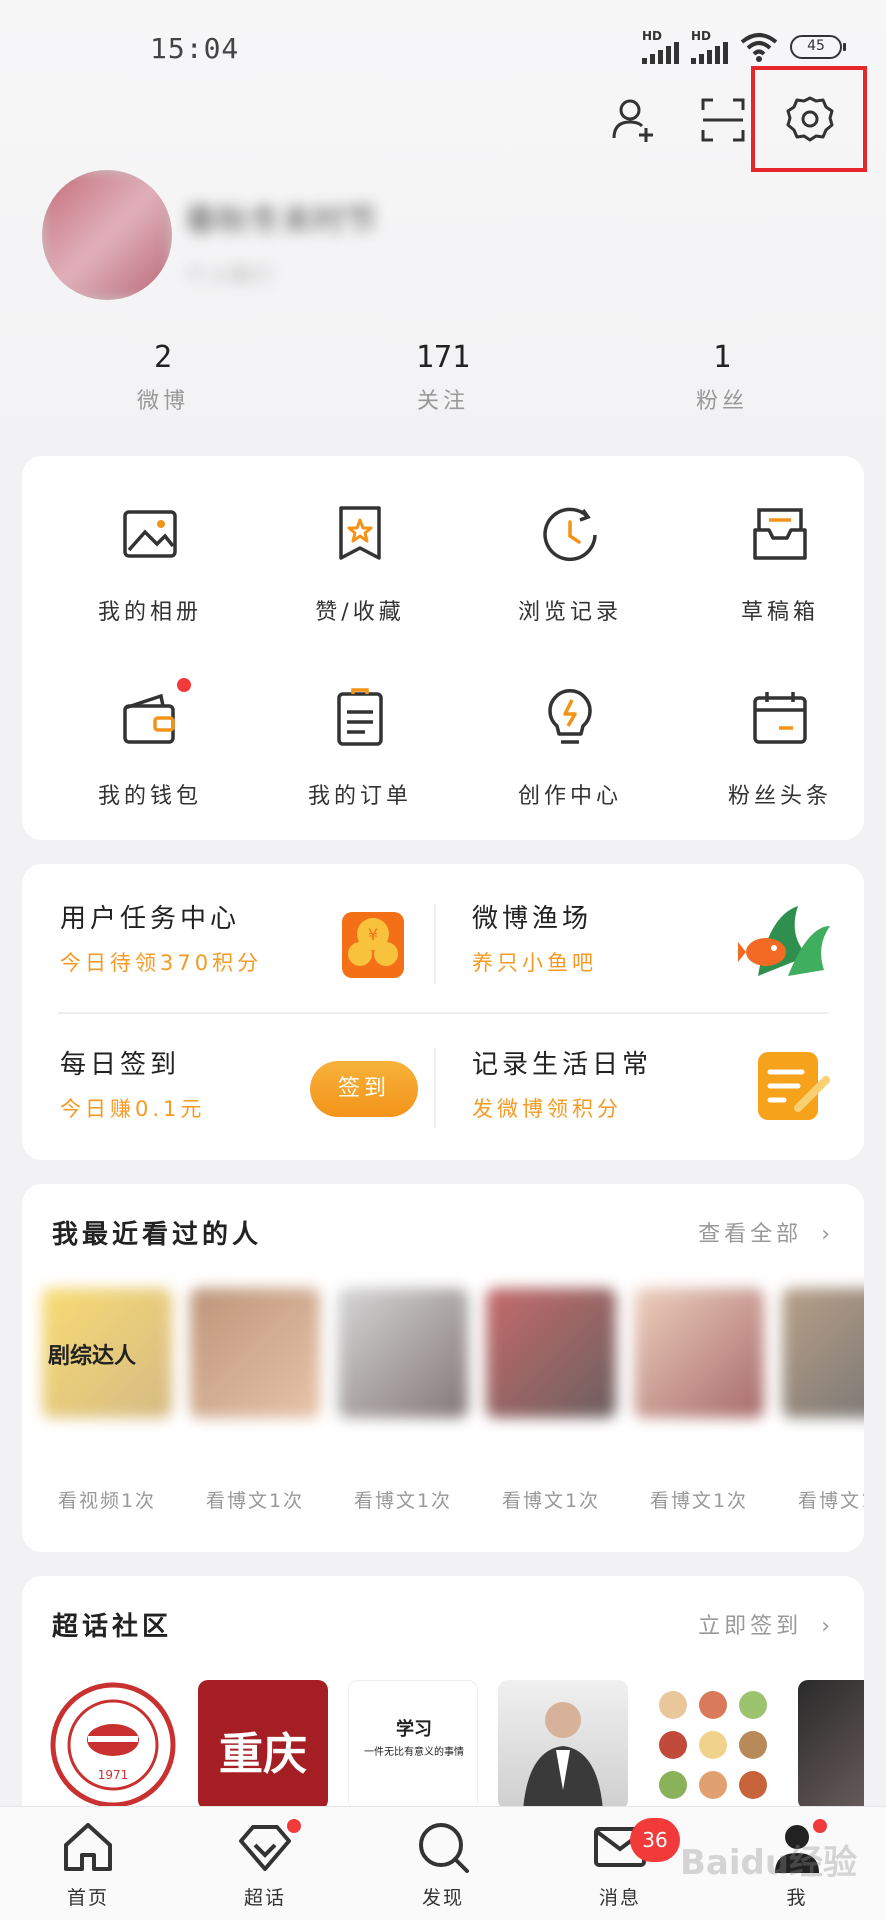 This screenshot has width=886, height=1920. Describe the element at coordinates (570, 535) in the screenshot. I see `history-icon` at that location.